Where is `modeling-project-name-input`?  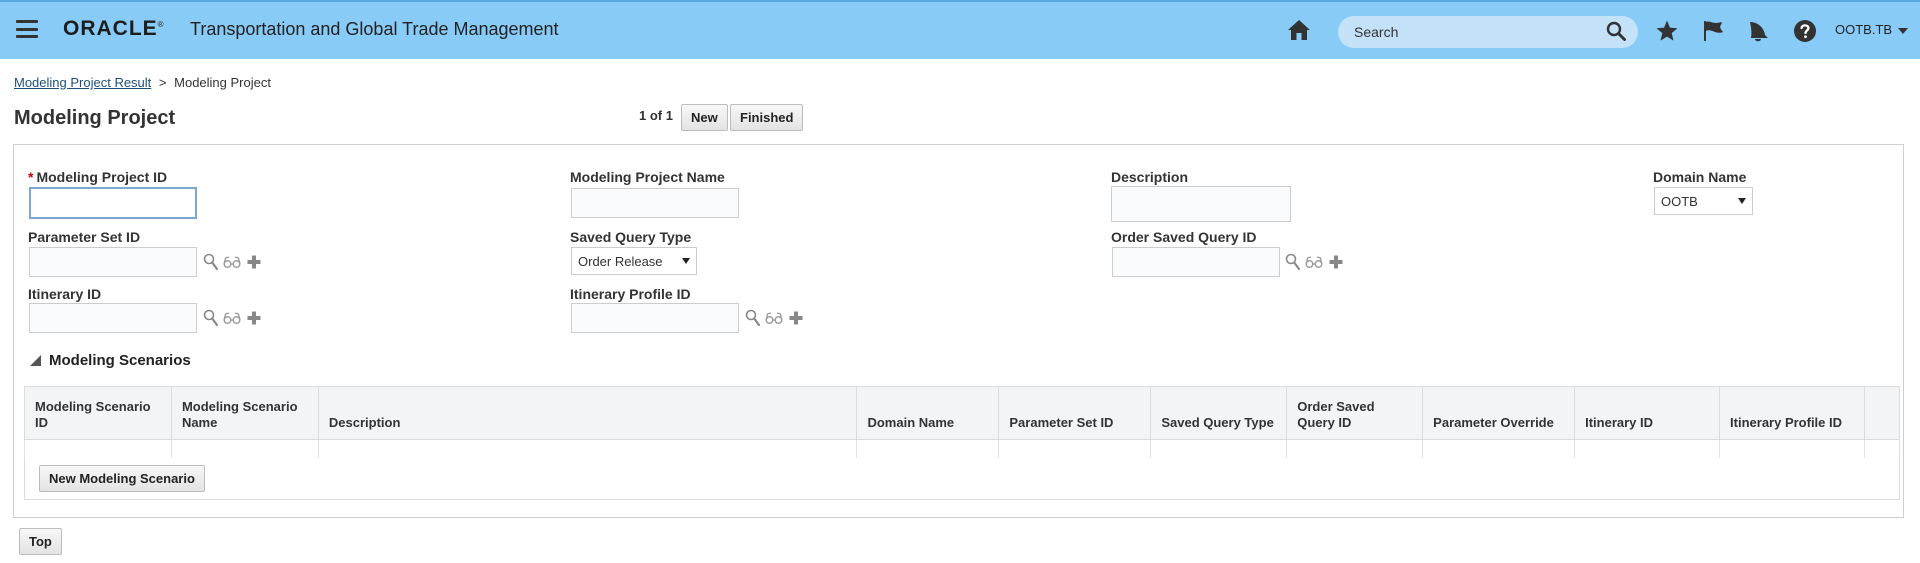 modeling-project-name-input is located at coordinates (655, 203).